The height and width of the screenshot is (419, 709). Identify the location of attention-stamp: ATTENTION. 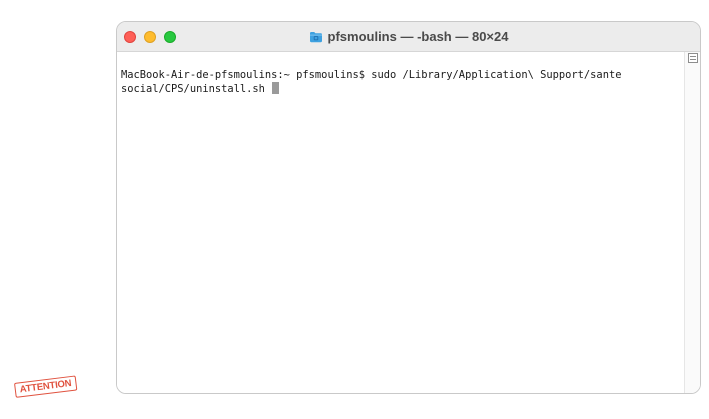
(46, 386).